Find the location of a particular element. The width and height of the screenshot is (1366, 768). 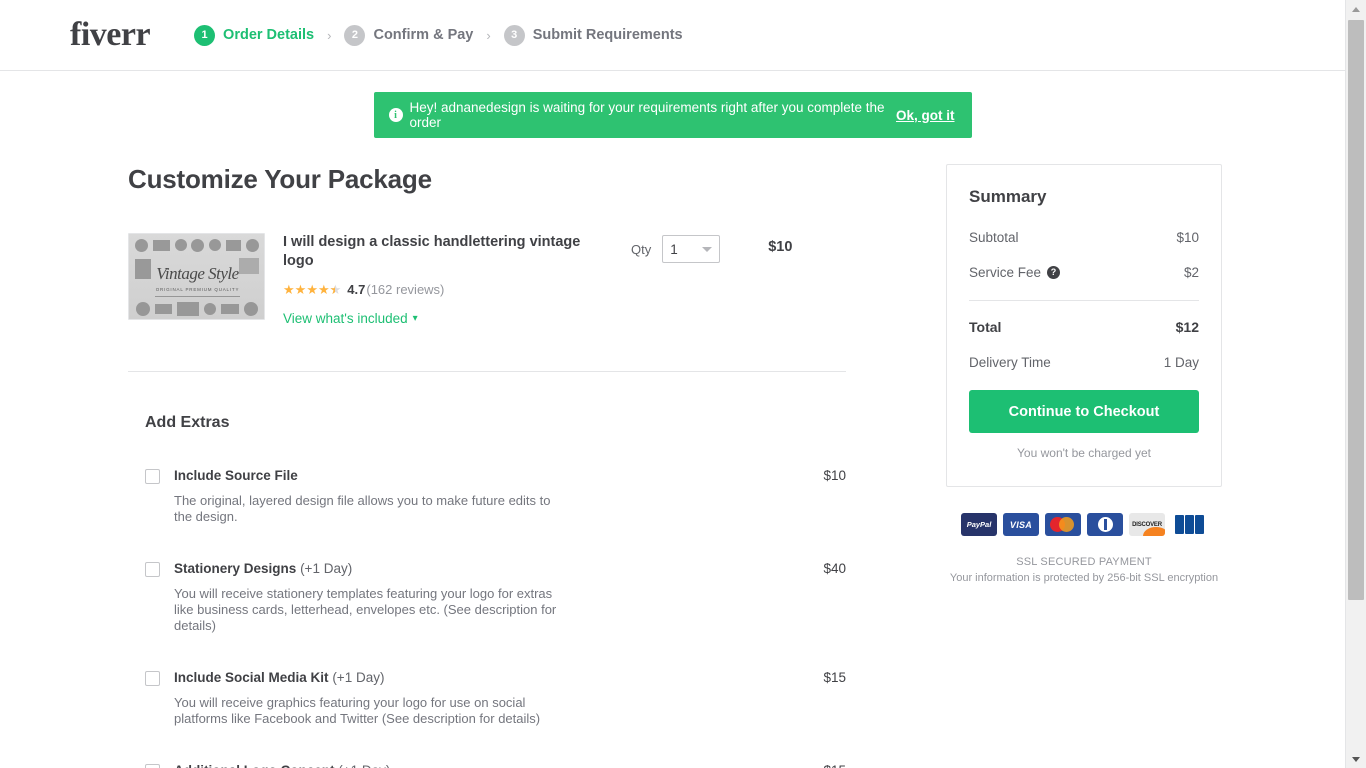

discover-icon: DISCOVER is located at coordinates (1147, 524).